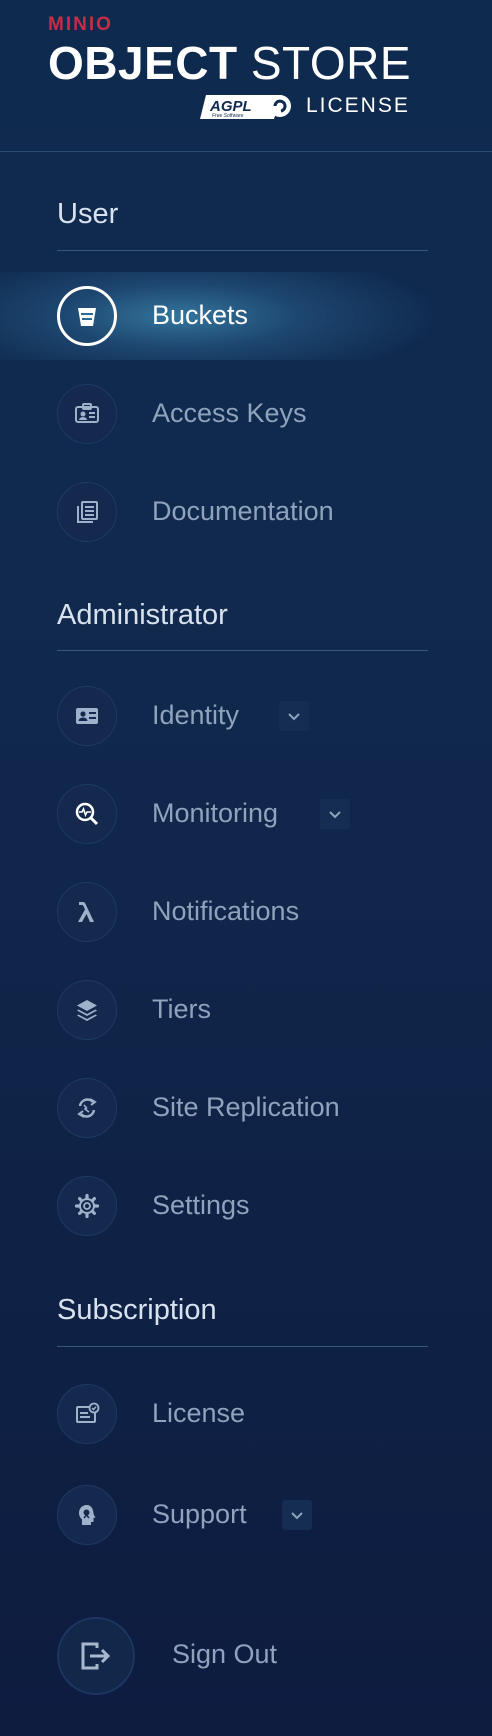 The height and width of the screenshot is (1736, 492). What do you see at coordinates (228, 116) in the screenshot?
I see `svg-text: Free Software` at bounding box center [228, 116].